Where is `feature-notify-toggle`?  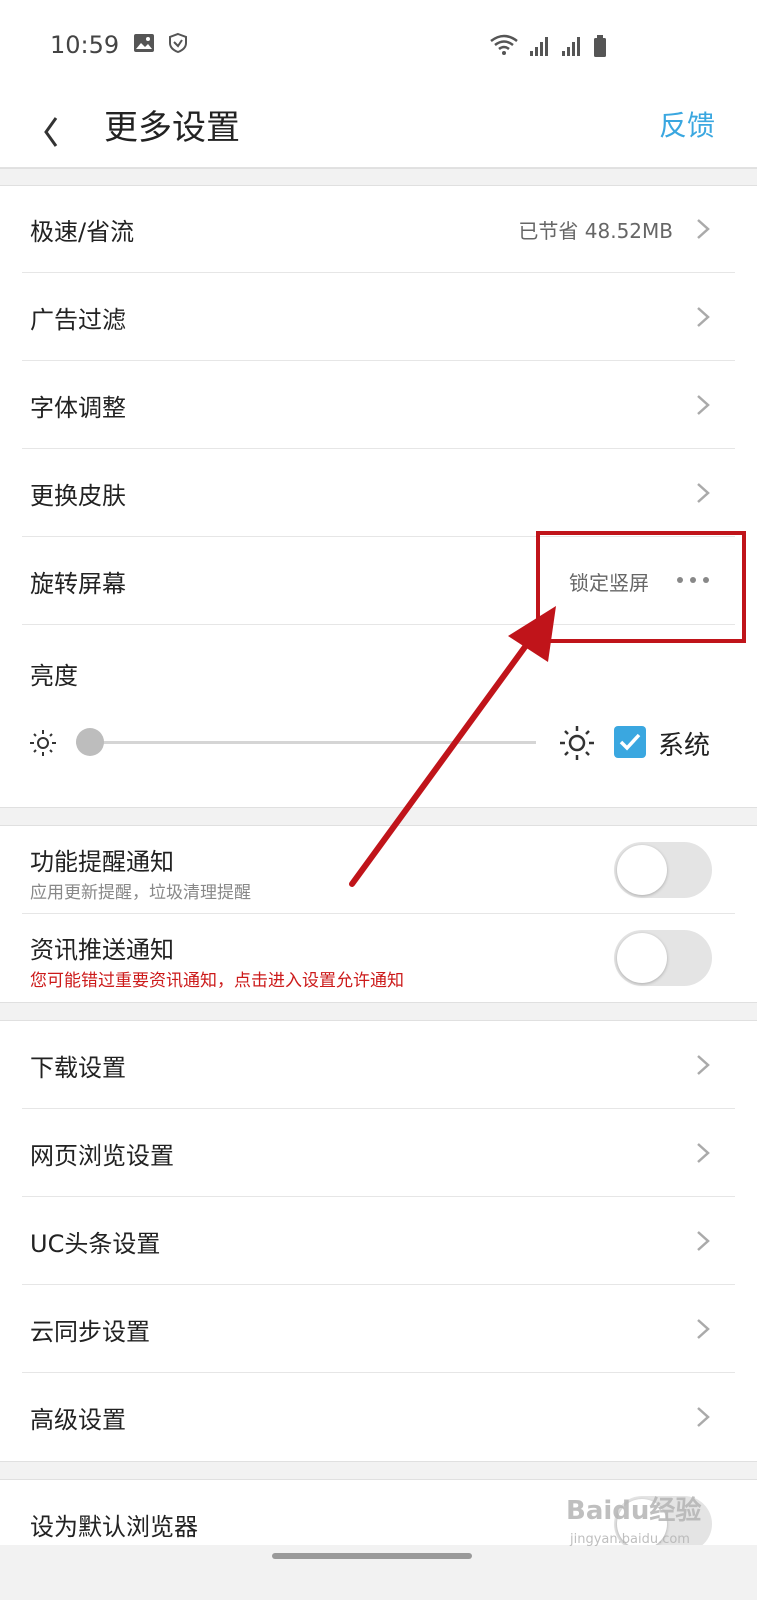
feature-notify-toggle is located at coordinates (663, 870).